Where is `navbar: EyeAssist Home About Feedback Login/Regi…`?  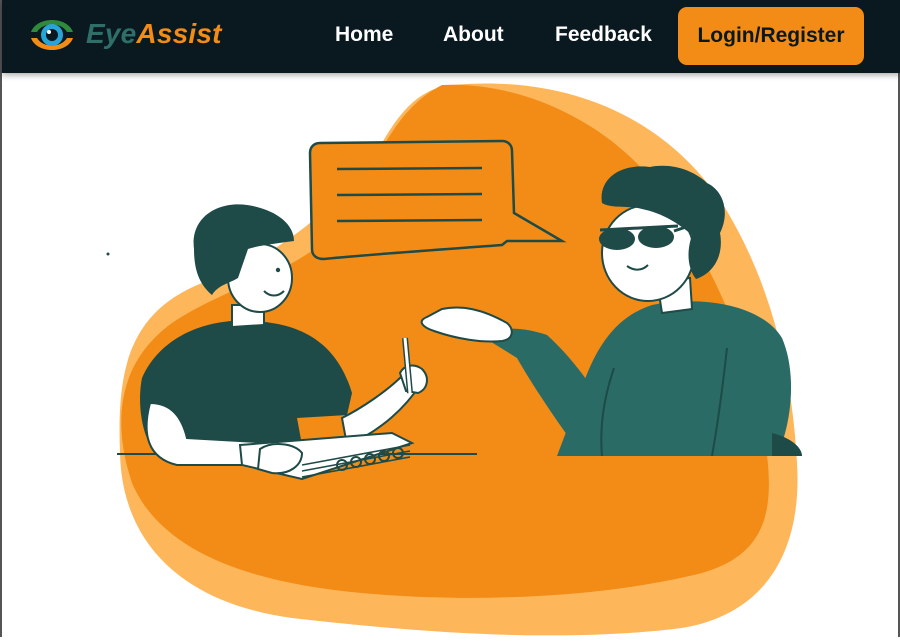 navbar: EyeAssist Home About Feedback Login/Regi… is located at coordinates (451, 36).